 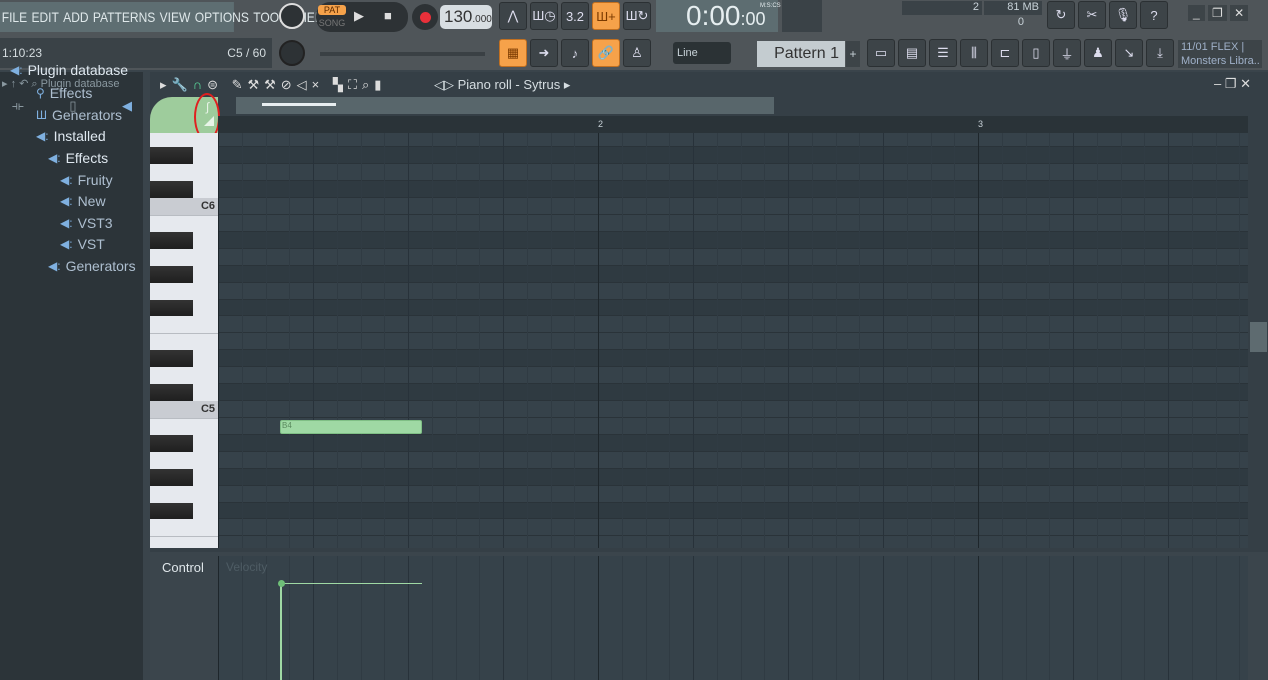 I want to click on toolbar-button: Ш◷, so click(x=544, y=16).